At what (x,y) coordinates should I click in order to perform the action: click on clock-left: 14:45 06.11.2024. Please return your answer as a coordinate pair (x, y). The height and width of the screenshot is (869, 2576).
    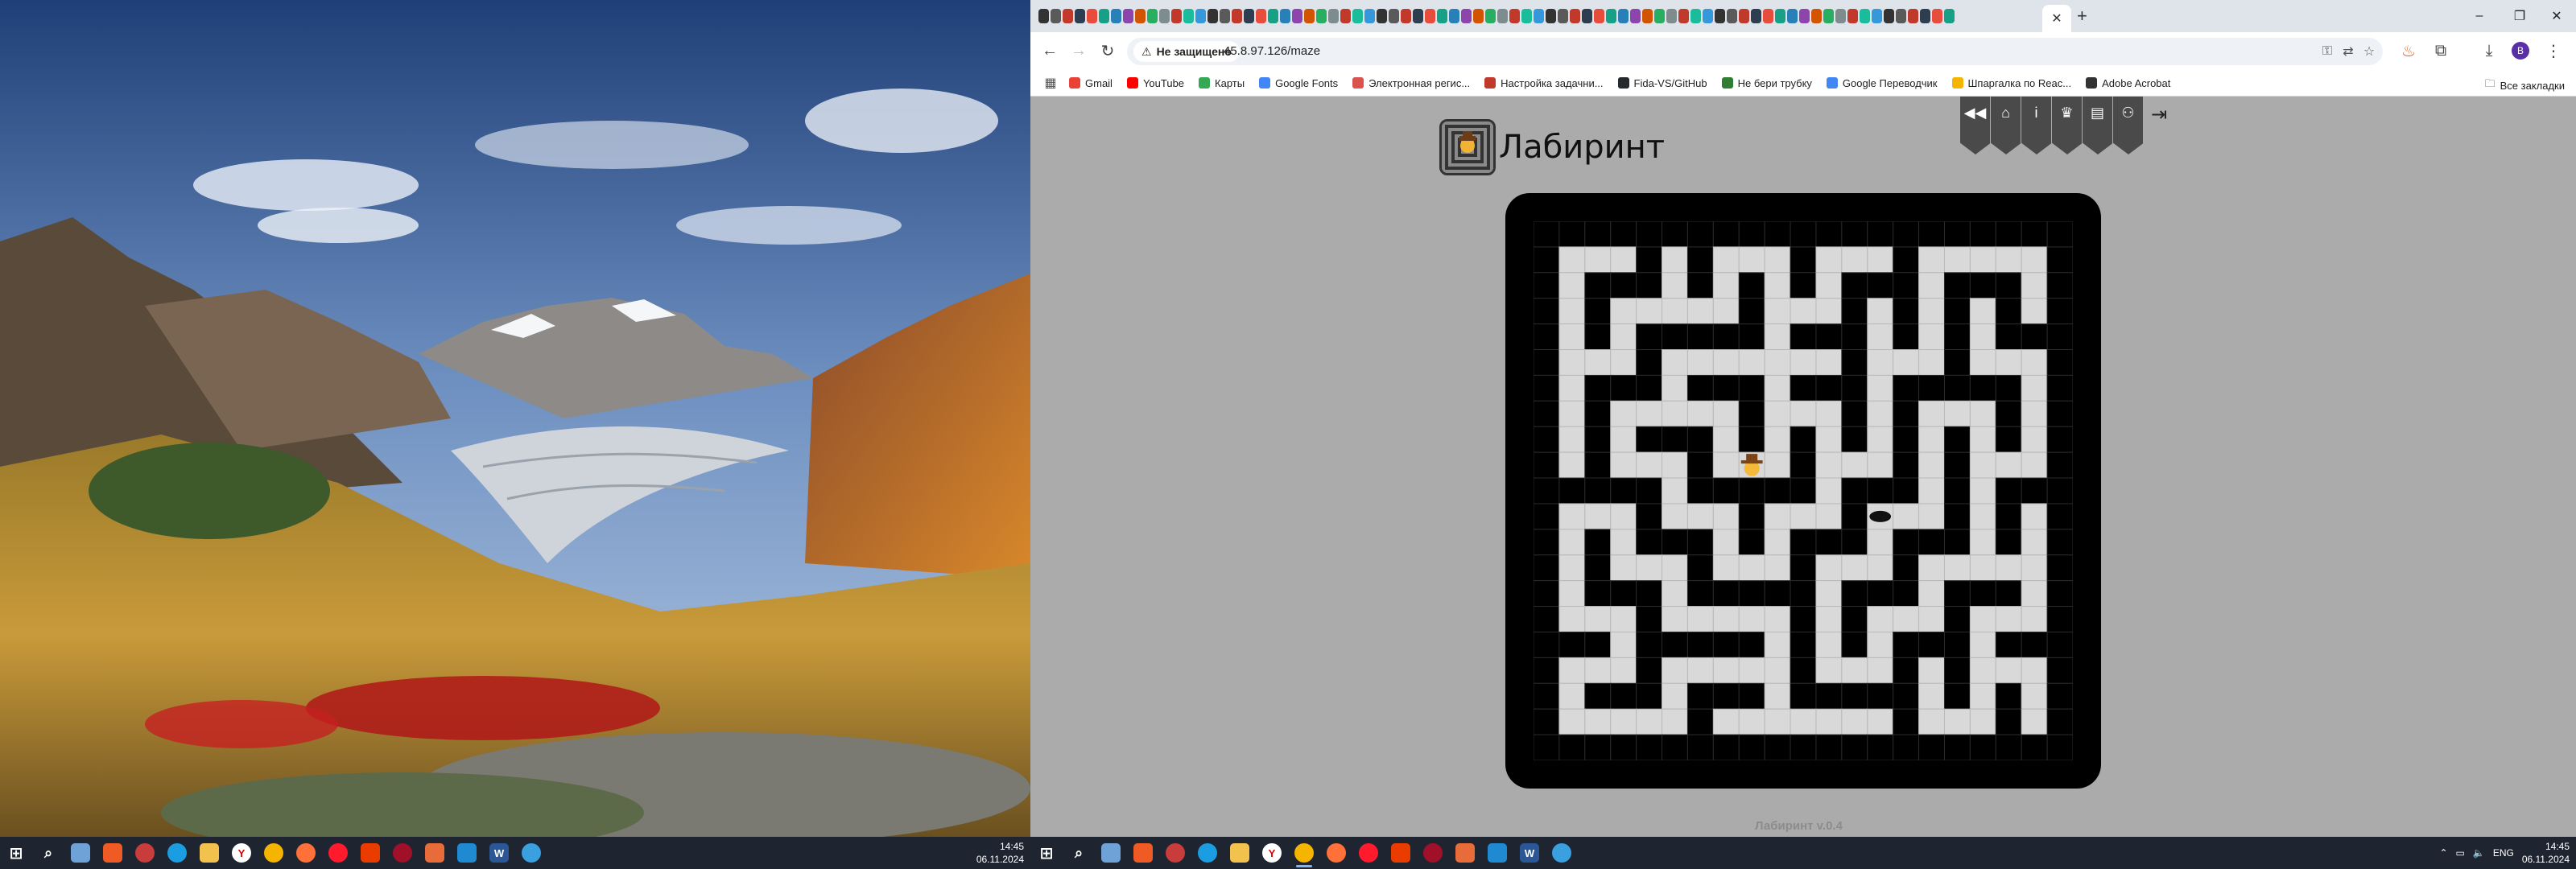
    Looking at the image, I should click on (1000, 853).